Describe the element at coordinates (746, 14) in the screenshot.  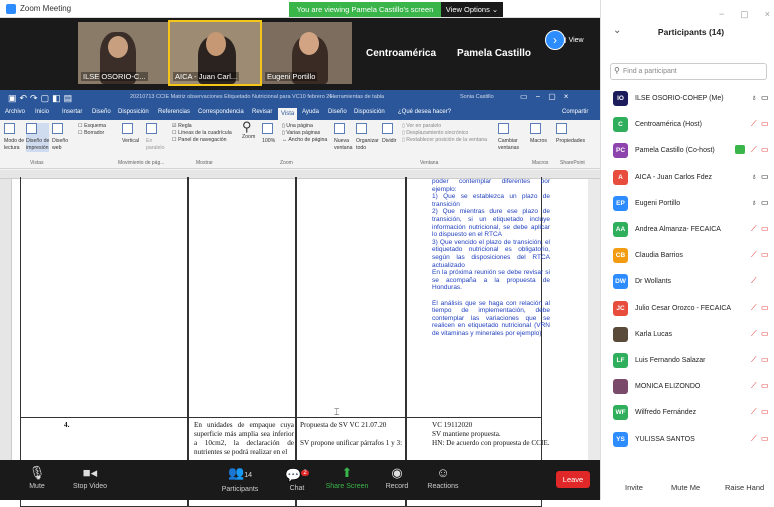
I see `window-controls: −▢×` at that location.